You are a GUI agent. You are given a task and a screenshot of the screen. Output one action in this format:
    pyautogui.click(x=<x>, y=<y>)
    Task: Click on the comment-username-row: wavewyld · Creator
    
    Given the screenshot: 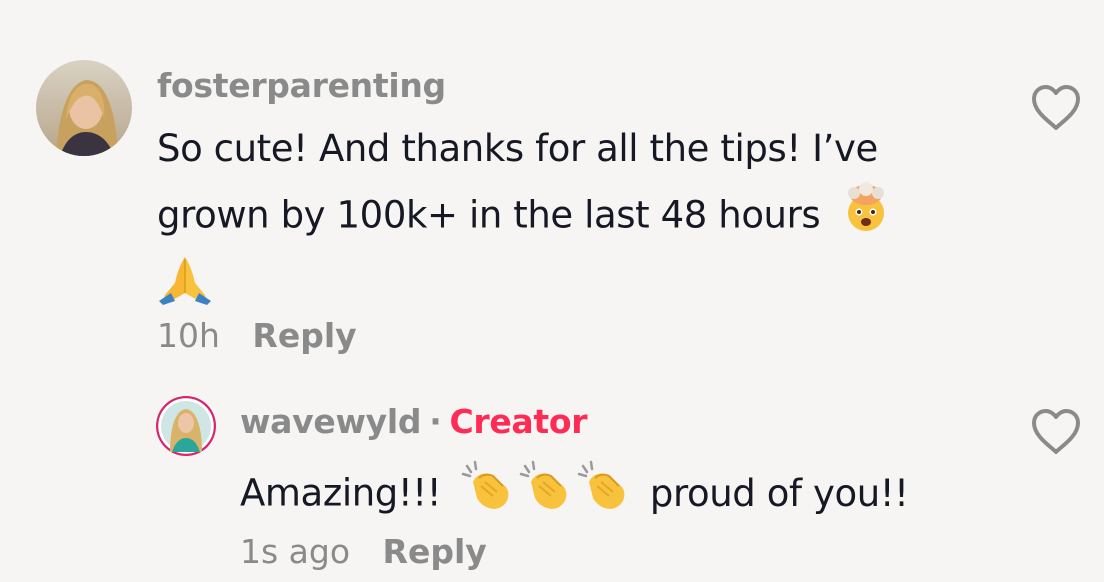 What is the action you would take?
    pyautogui.click(x=414, y=421)
    